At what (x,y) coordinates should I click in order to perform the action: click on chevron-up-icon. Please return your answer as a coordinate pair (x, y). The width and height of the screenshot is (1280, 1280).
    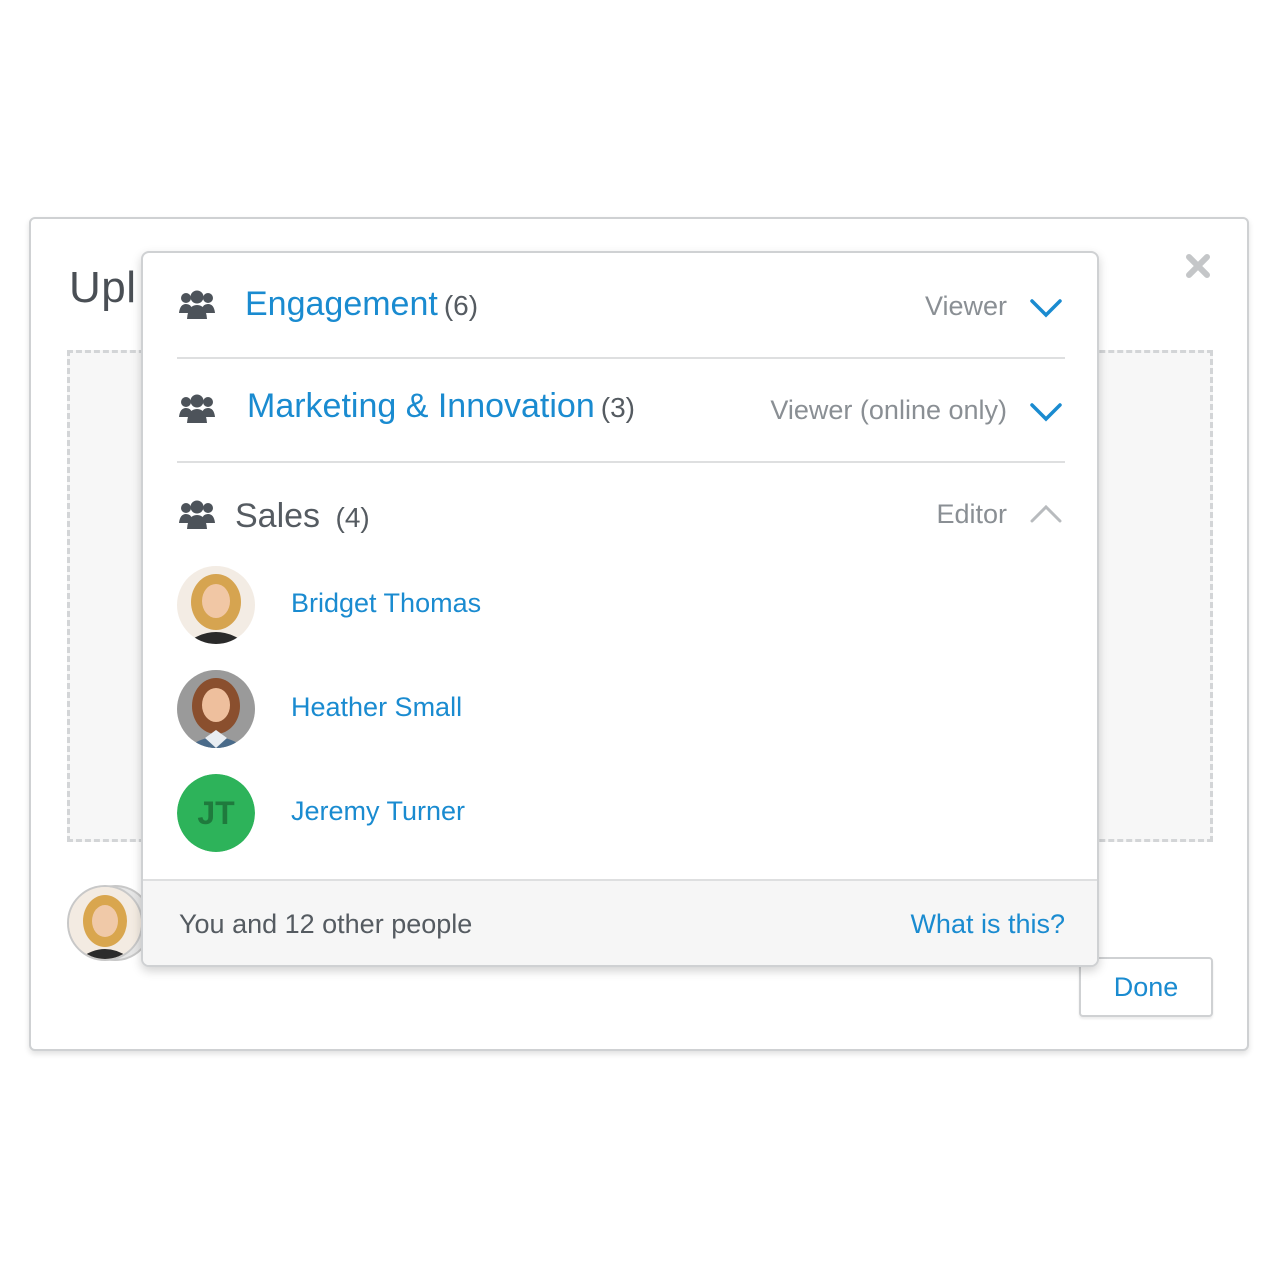
    Looking at the image, I should click on (1046, 514).